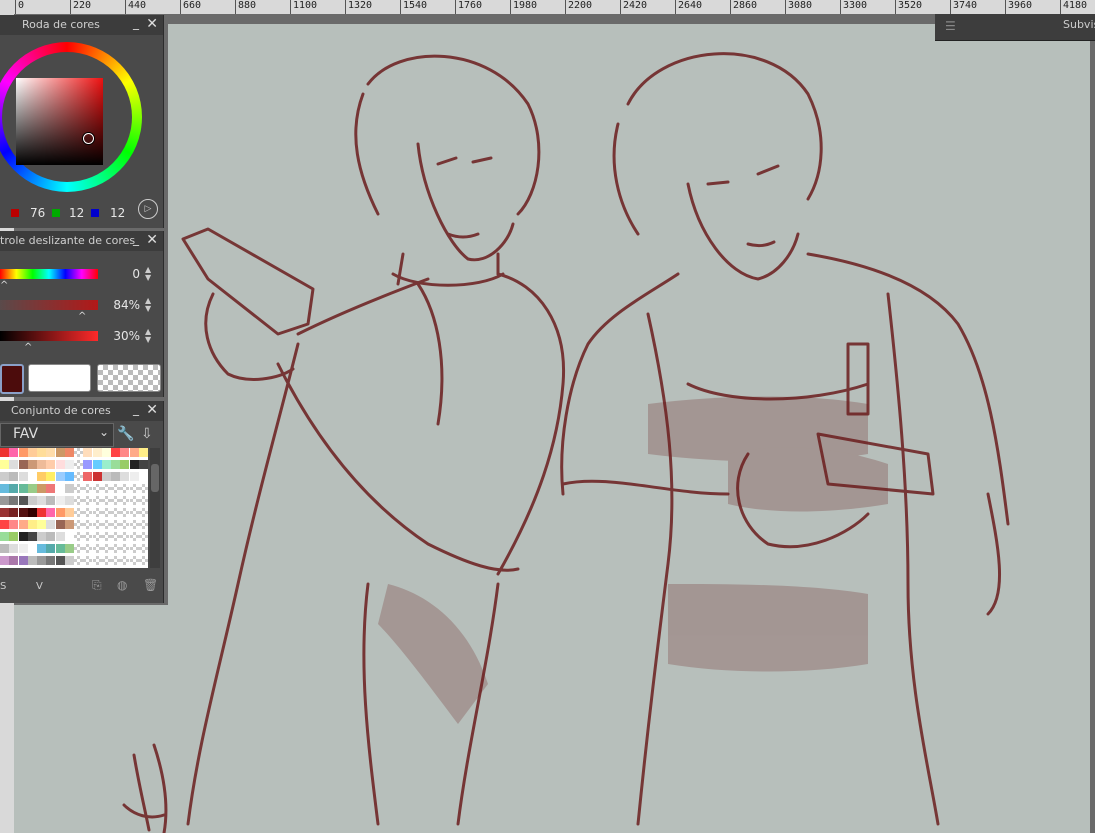 The width and height of the screenshot is (1095, 833). What do you see at coordinates (49, 274) in the screenshot?
I see `hue-slider` at bounding box center [49, 274].